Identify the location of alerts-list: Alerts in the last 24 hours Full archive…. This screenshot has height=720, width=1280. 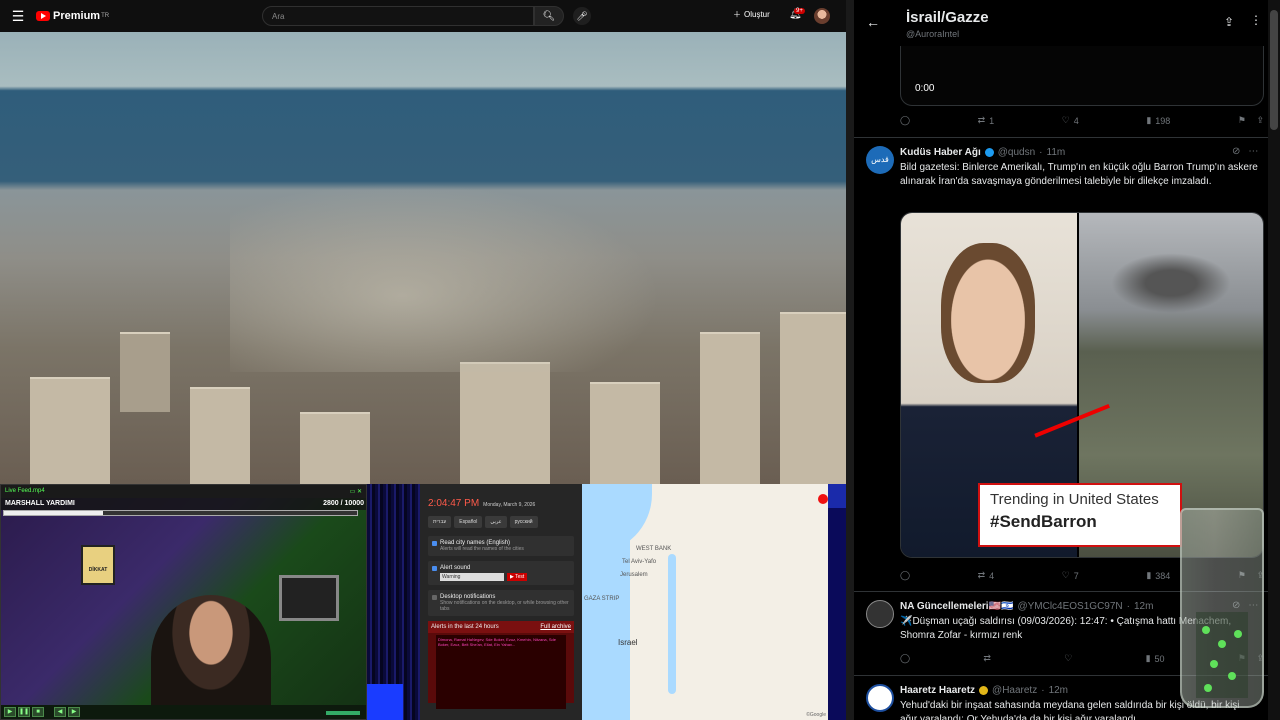
(501, 665).